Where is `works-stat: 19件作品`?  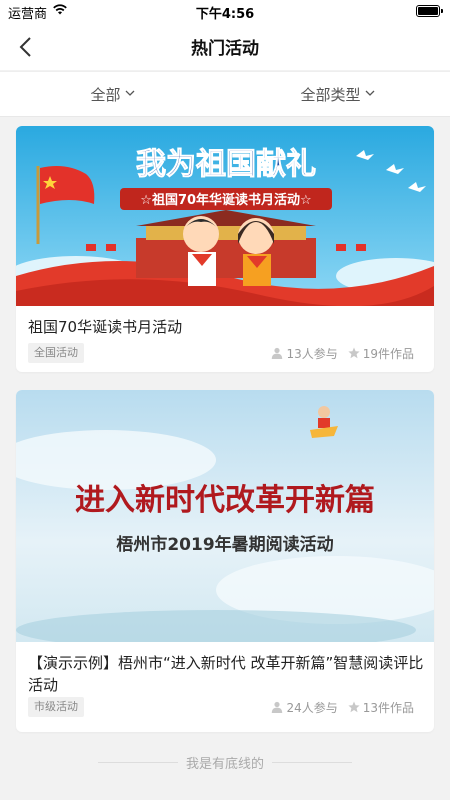 works-stat: 19件作品 is located at coordinates (381, 353).